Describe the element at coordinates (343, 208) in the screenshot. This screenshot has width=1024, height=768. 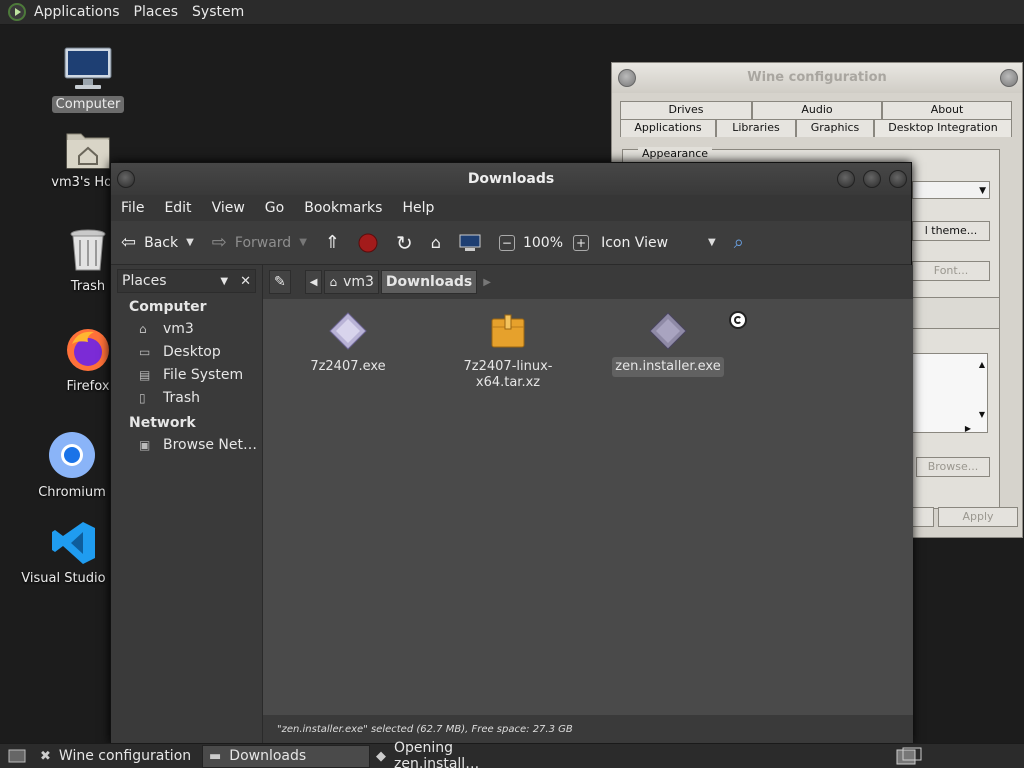
I see `menu-bookmarks: Bookmarks` at that location.